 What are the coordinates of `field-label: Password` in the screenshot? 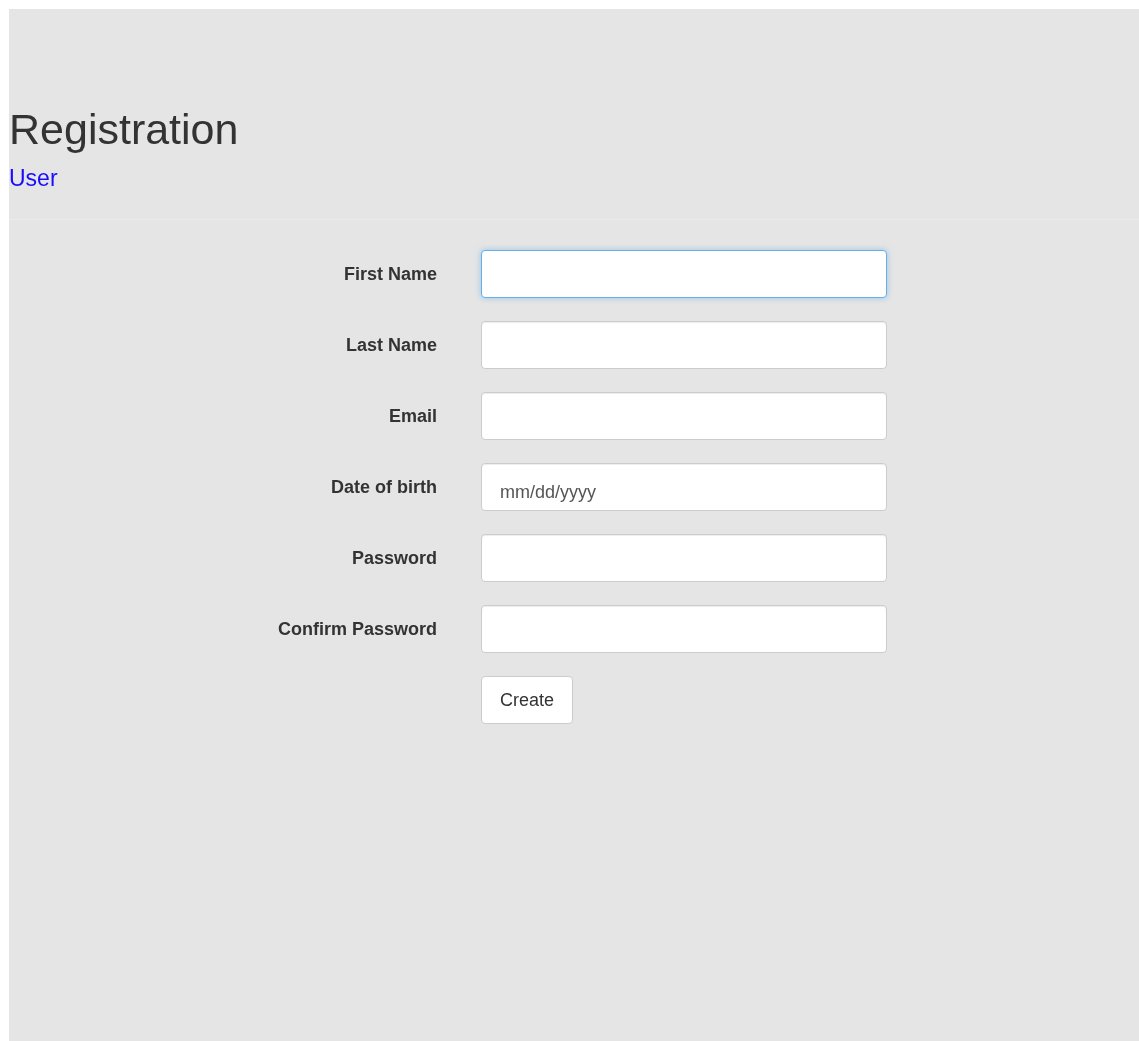 It's located at (394, 558).